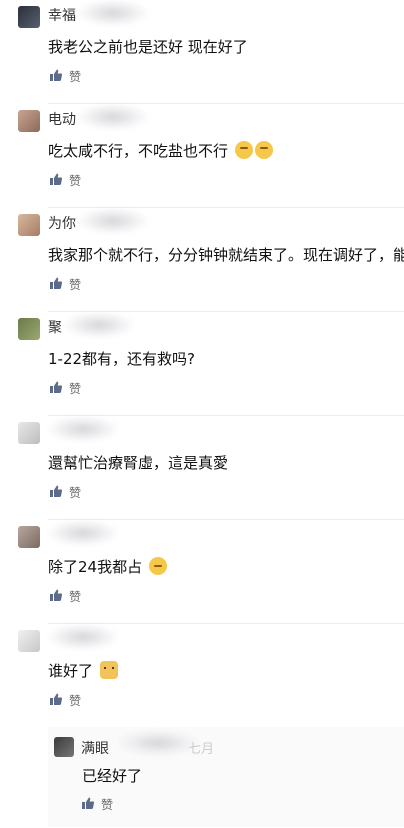 This screenshot has height=828, width=404. Describe the element at coordinates (226, 777) in the screenshot. I see `reply-item: 满眼 七月 已经好了 赞` at that location.